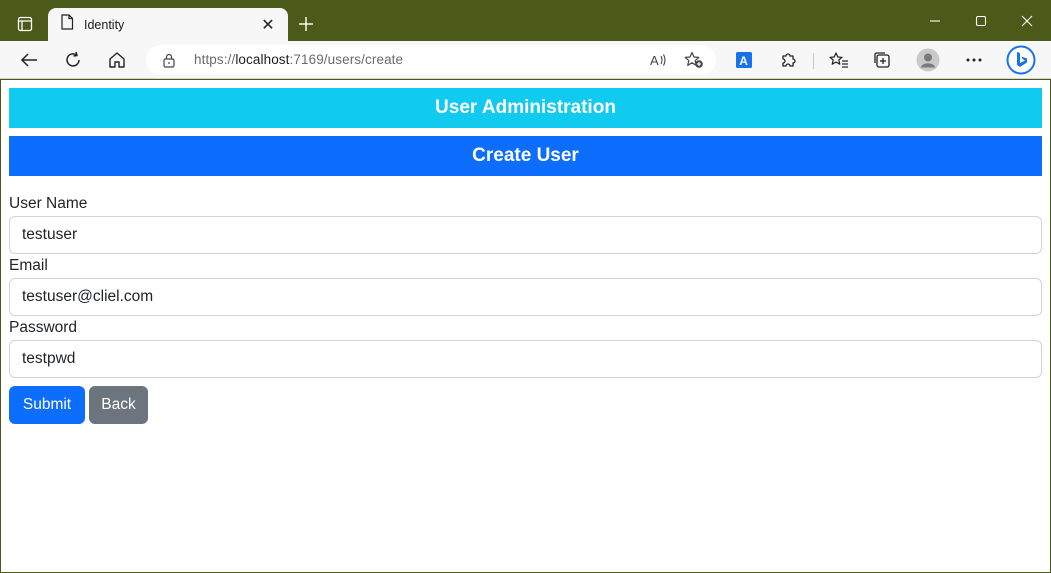 The height and width of the screenshot is (573, 1051). Describe the element at coordinates (694, 60) in the screenshot. I see `add-favorite-icon` at that location.